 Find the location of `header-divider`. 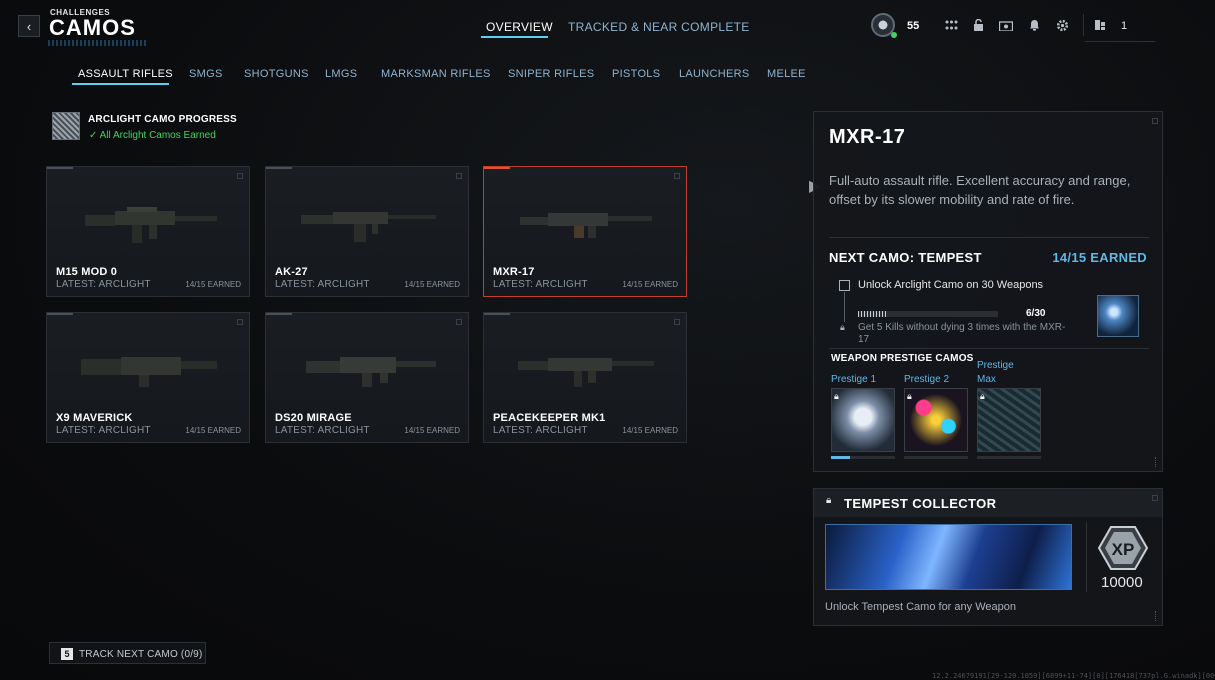

header-divider is located at coordinates (1083, 25).